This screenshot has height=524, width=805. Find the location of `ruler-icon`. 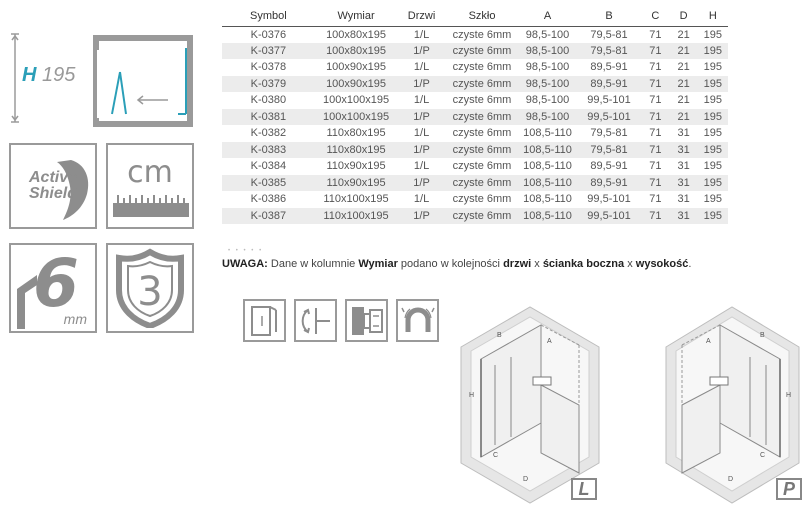

ruler-icon is located at coordinates (151, 206).